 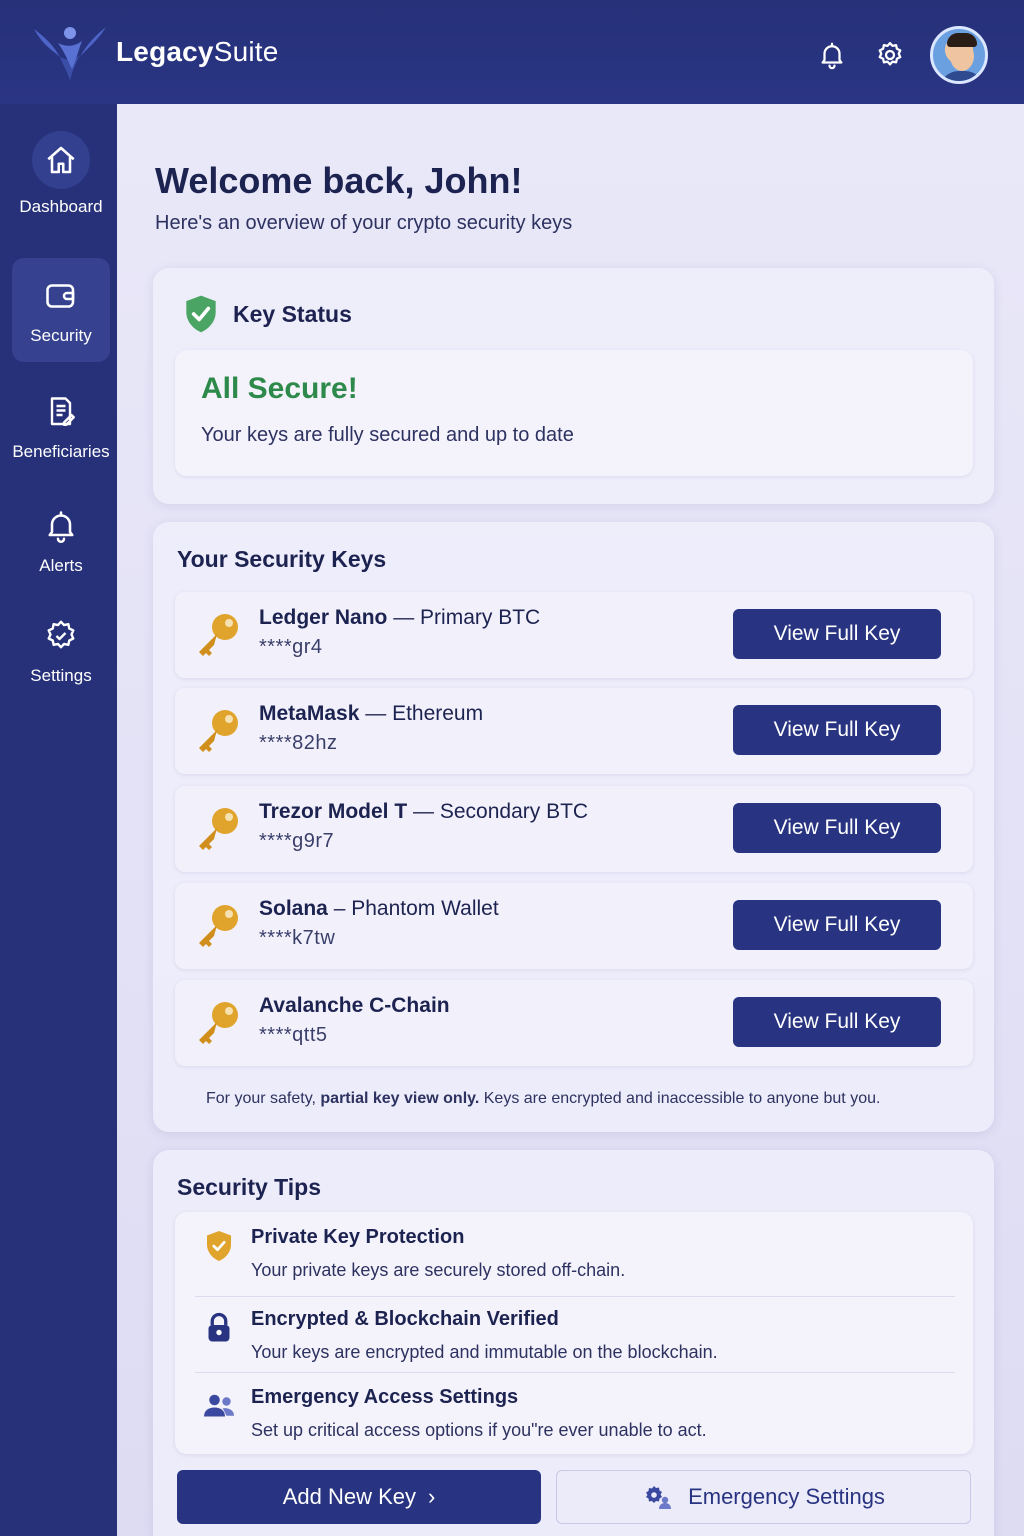 What do you see at coordinates (480, 617) in the screenshot?
I see `key-description: Primary BTC` at bounding box center [480, 617].